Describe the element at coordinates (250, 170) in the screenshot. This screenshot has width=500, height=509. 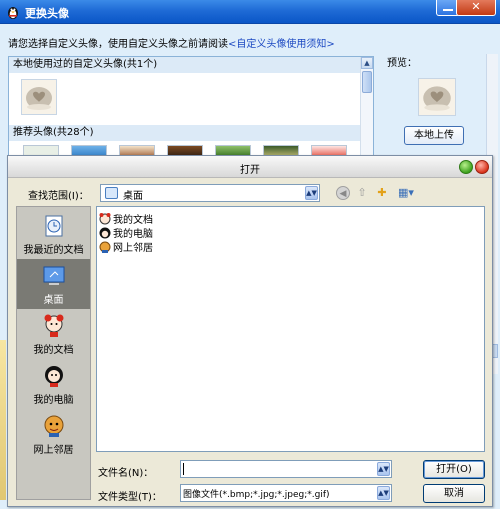
I see `dialog-title: 打开` at that location.